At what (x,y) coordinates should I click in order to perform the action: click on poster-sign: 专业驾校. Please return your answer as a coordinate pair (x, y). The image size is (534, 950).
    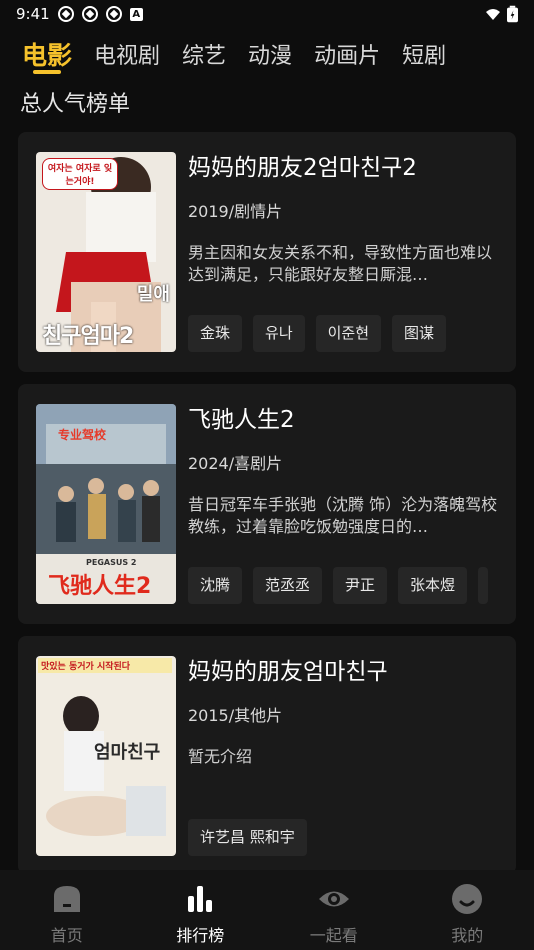
    Looking at the image, I should click on (82, 435).